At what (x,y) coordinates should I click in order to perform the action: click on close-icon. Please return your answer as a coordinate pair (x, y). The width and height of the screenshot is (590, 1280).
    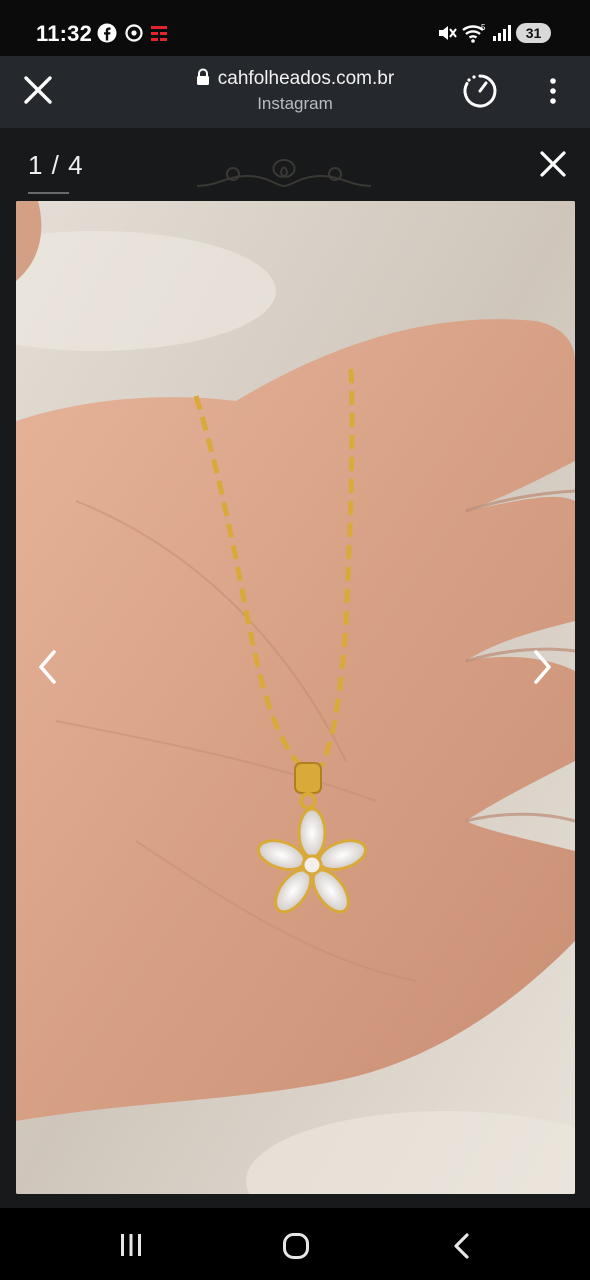
    Looking at the image, I should click on (553, 164).